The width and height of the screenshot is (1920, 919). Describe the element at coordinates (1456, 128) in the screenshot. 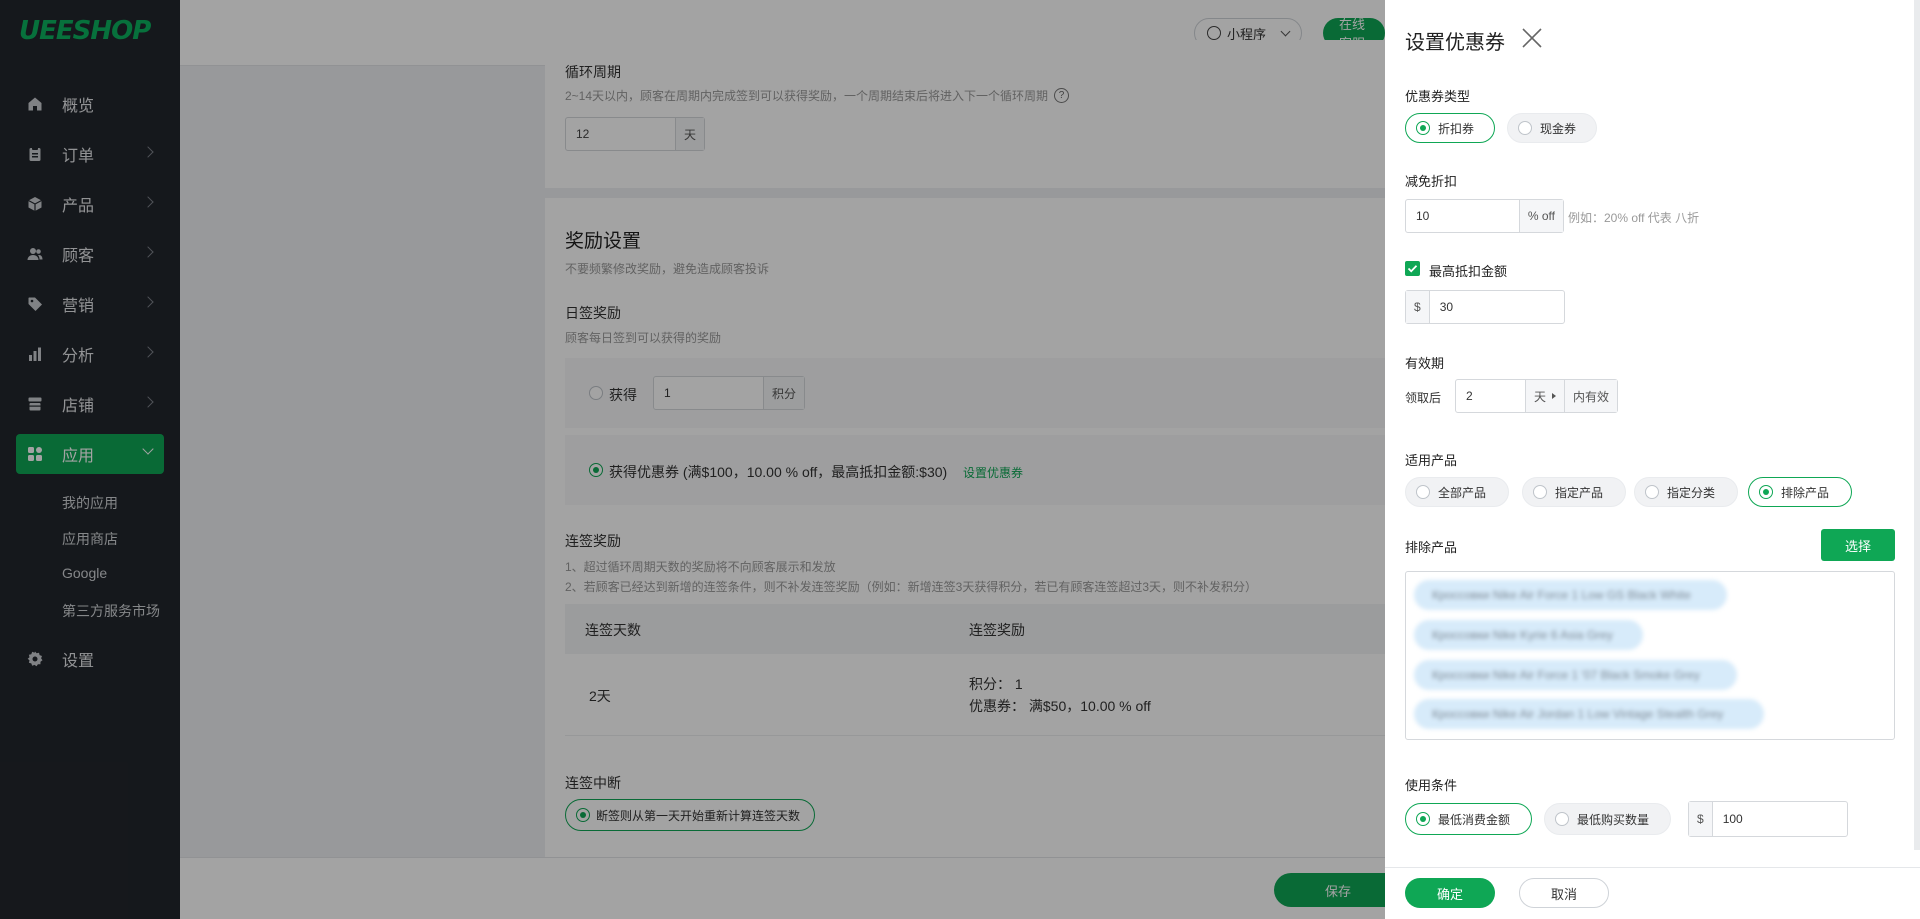

I see `coupon-type-discount-label: 折扣券` at that location.